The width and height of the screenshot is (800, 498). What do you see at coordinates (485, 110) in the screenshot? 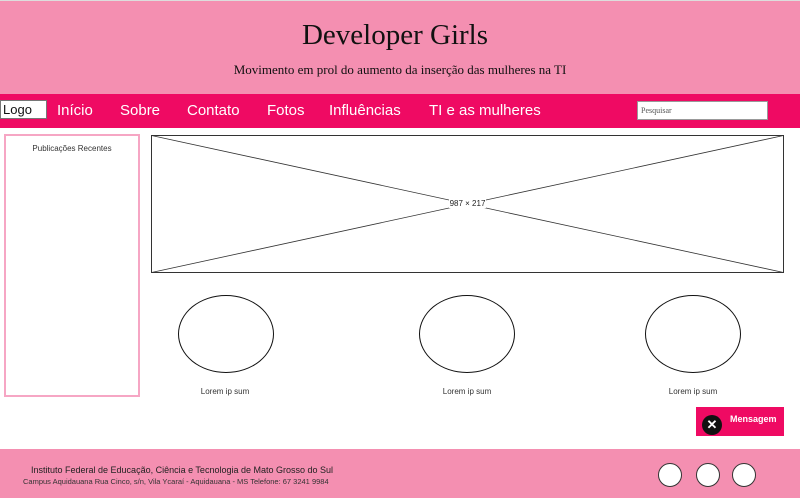
I see `nav-item-ti-mulheres: TI e as mulheres` at bounding box center [485, 110].